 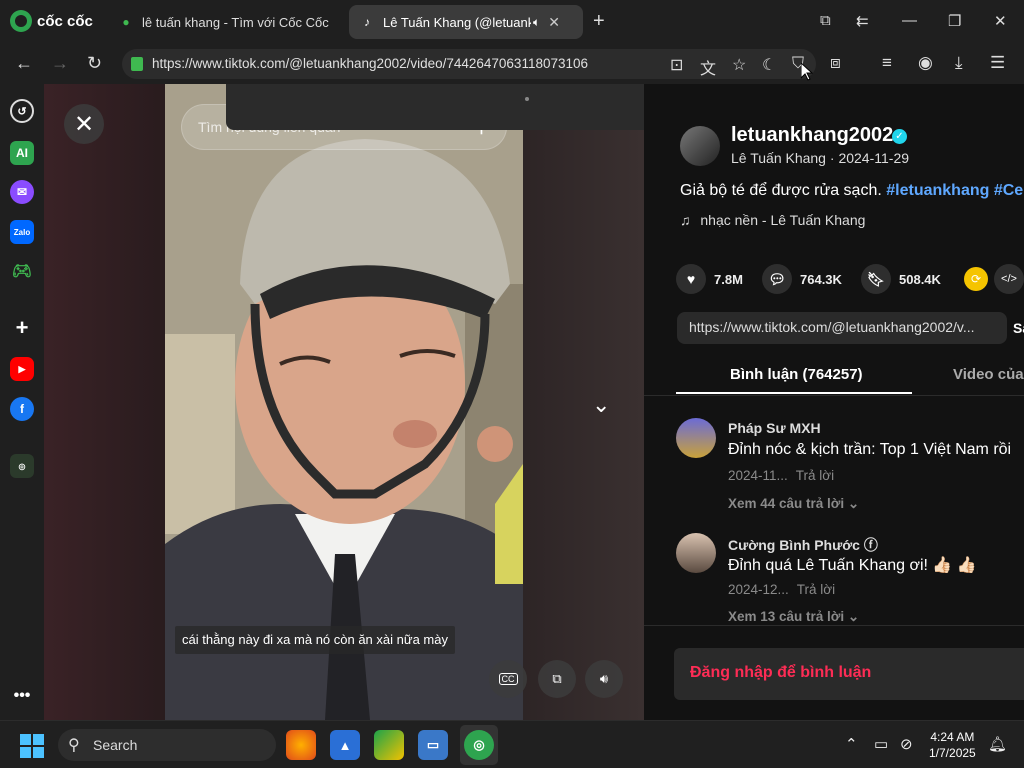 I want to click on tray-overflow-chevron-icon: ⌃, so click(x=851, y=744).